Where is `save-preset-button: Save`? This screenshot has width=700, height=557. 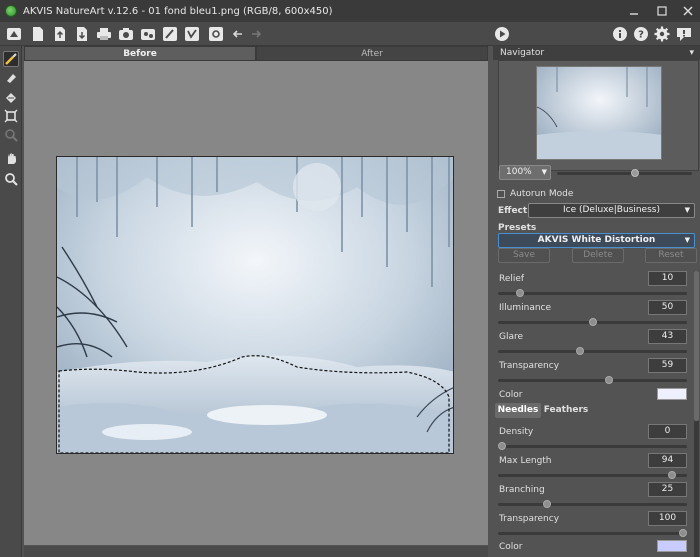
save-preset-button: Save is located at coordinates (524, 255).